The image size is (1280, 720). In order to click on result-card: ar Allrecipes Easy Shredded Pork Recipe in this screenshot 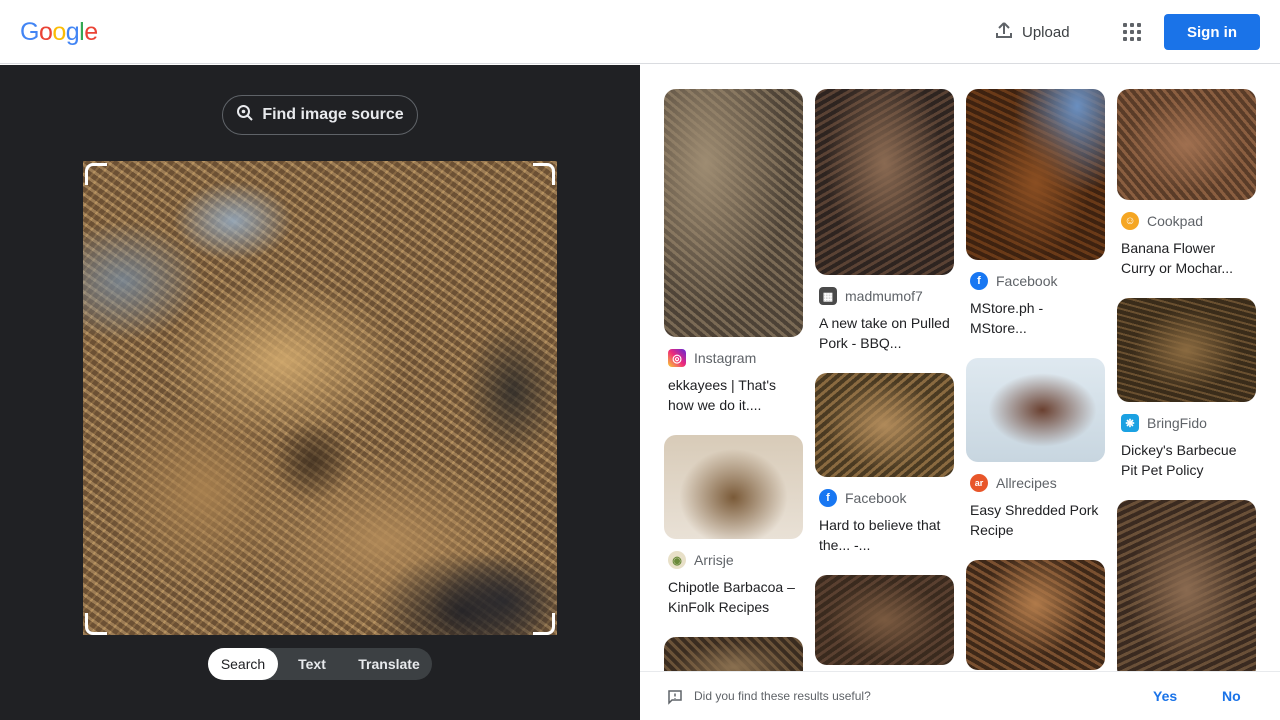, I will do `click(1035, 449)`.